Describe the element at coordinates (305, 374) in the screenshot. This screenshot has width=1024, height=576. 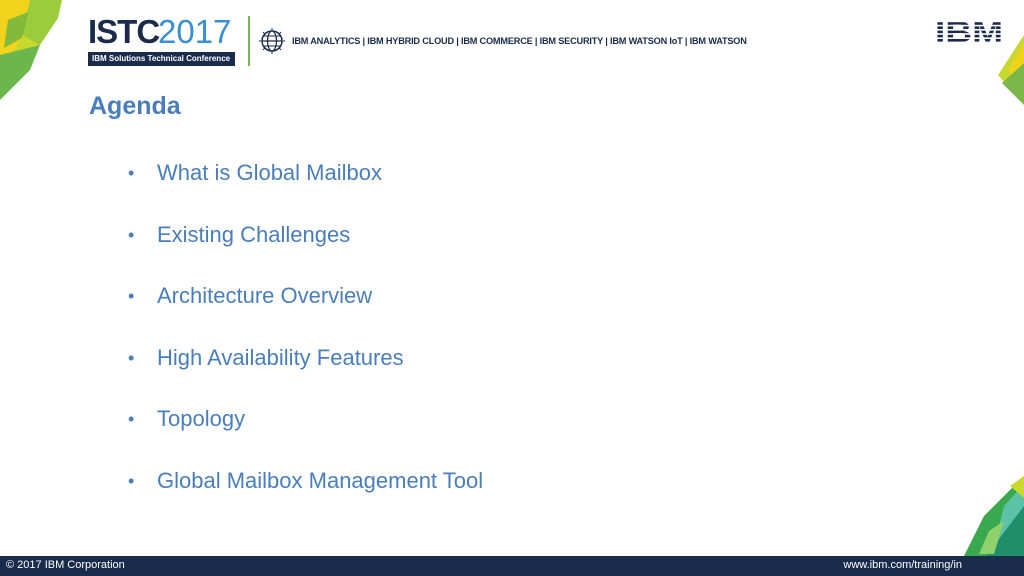
I see `list-item: • High Availability Features` at that location.